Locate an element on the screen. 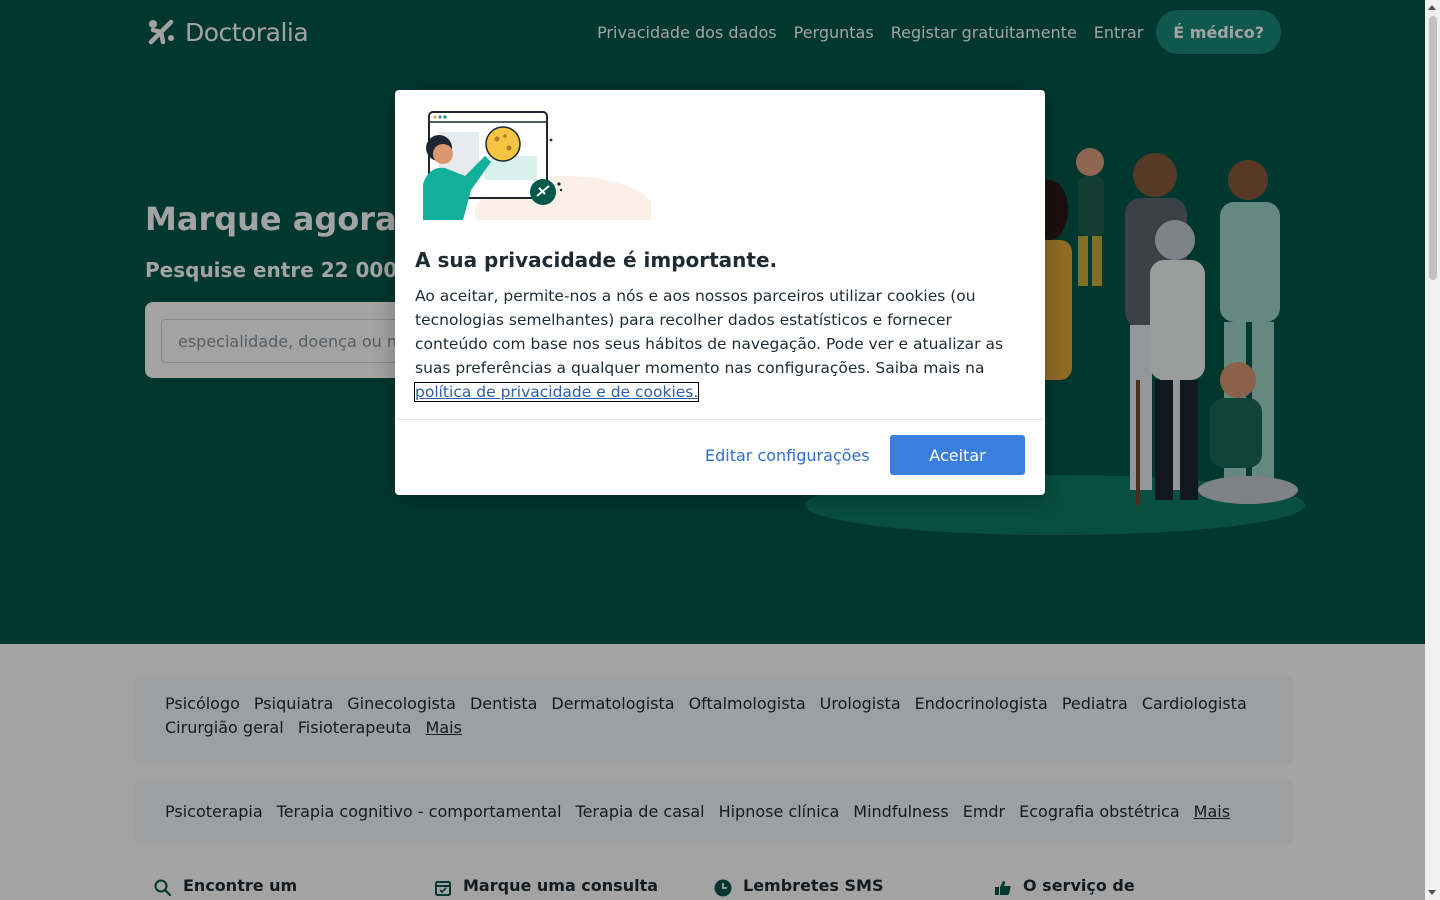 This screenshot has width=1440, height=900. modal-divider is located at coordinates (720, 419).